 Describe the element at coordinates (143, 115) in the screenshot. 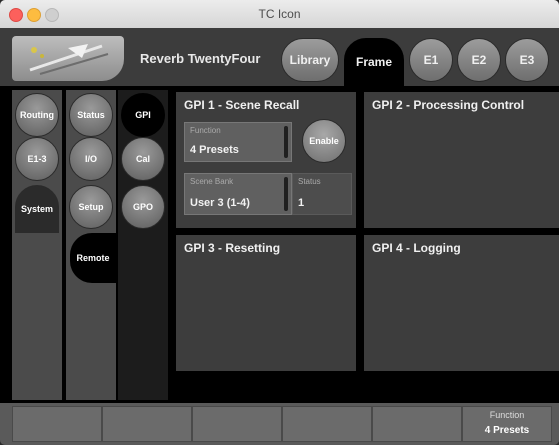

I see `nav-gpi-button: GPI` at that location.